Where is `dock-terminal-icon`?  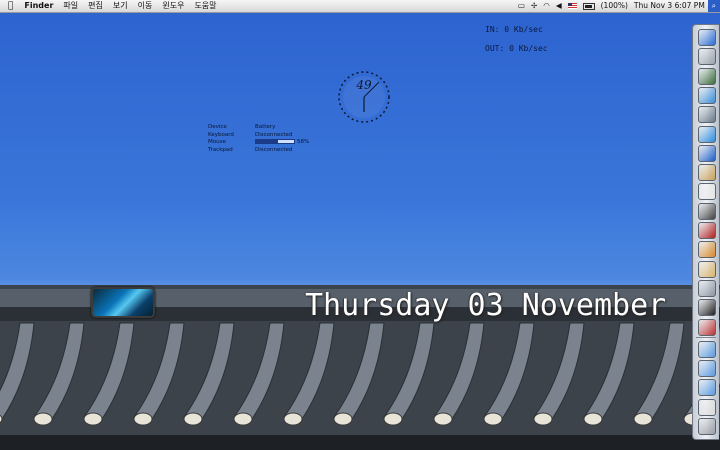 dock-terminal-icon is located at coordinates (707, 308).